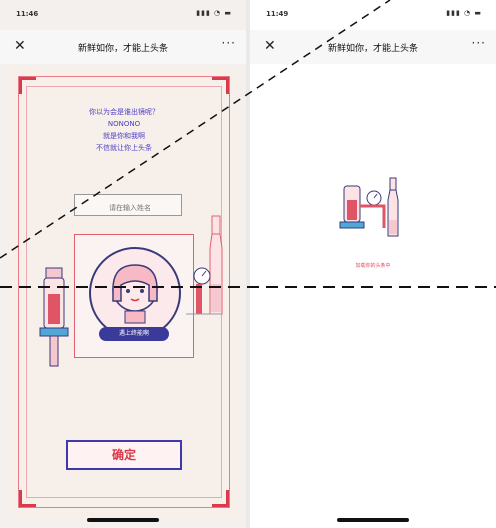 This screenshot has width=496, height=528. What do you see at coordinates (134, 334) in the screenshot?
I see `portrait-label: 遇上终能啊` at bounding box center [134, 334].